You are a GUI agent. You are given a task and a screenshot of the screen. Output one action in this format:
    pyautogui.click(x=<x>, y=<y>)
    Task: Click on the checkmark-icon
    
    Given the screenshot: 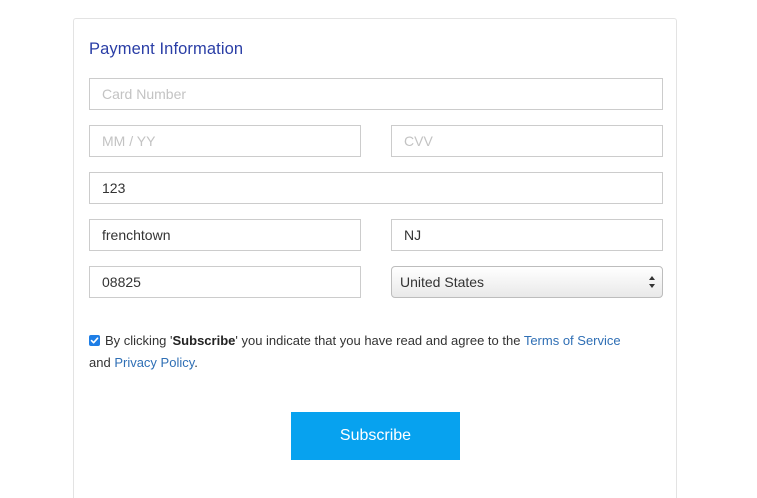 What is the action you would take?
    pyautogui.click(x=94, y=340)
    